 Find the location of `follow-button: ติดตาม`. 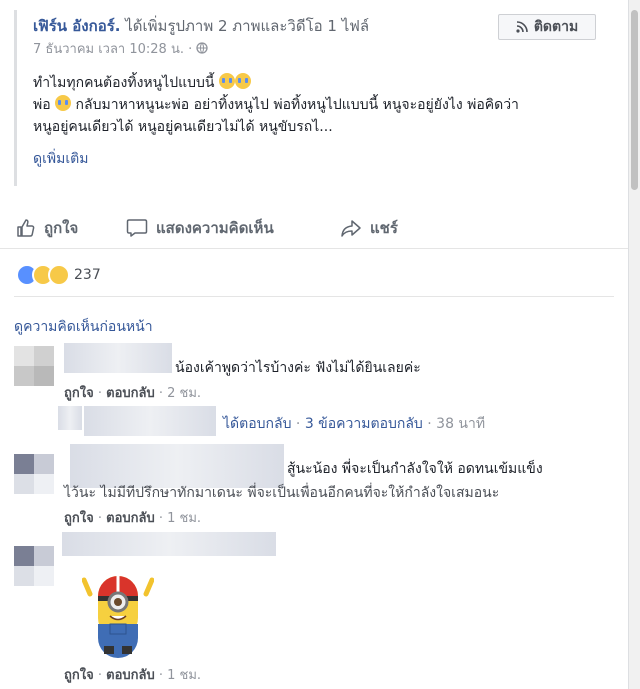

follow-button: ติดตาม is located at coordinates (547, 27).